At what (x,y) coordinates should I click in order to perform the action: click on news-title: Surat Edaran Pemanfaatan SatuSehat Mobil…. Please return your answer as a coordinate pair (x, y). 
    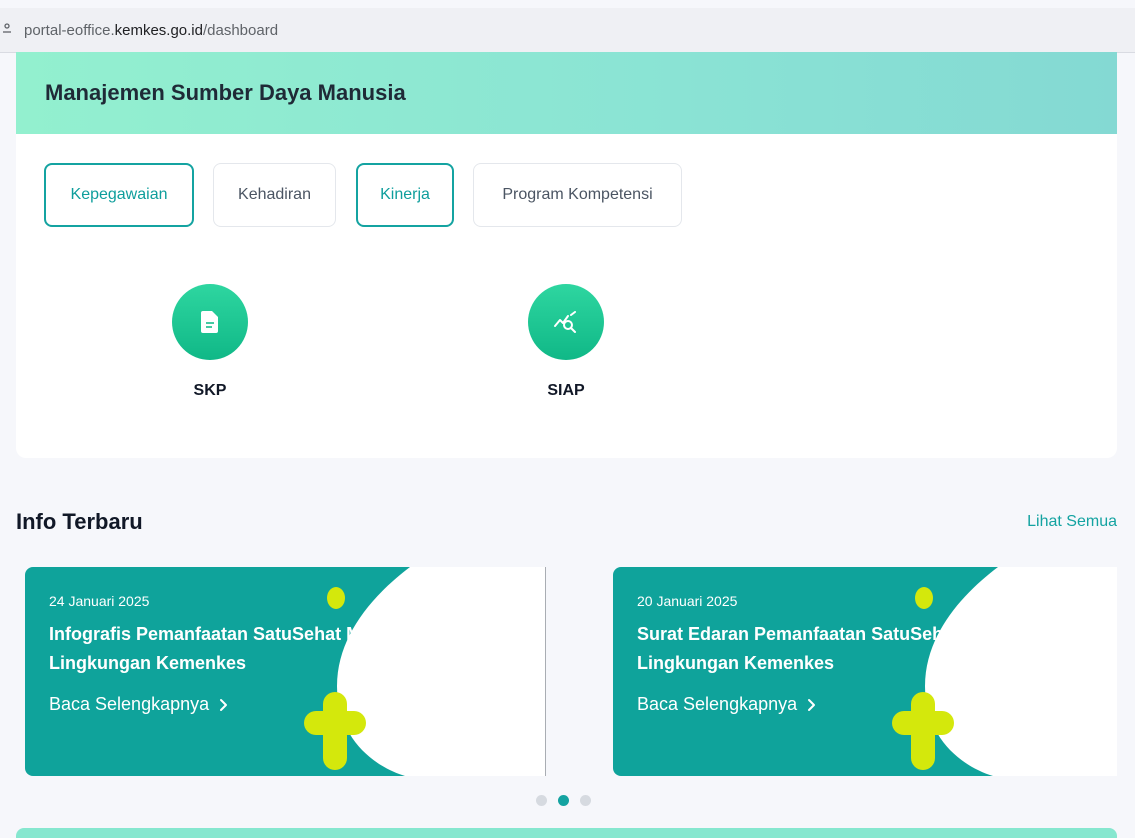
    Looking at the image, I should click on (840, 648).